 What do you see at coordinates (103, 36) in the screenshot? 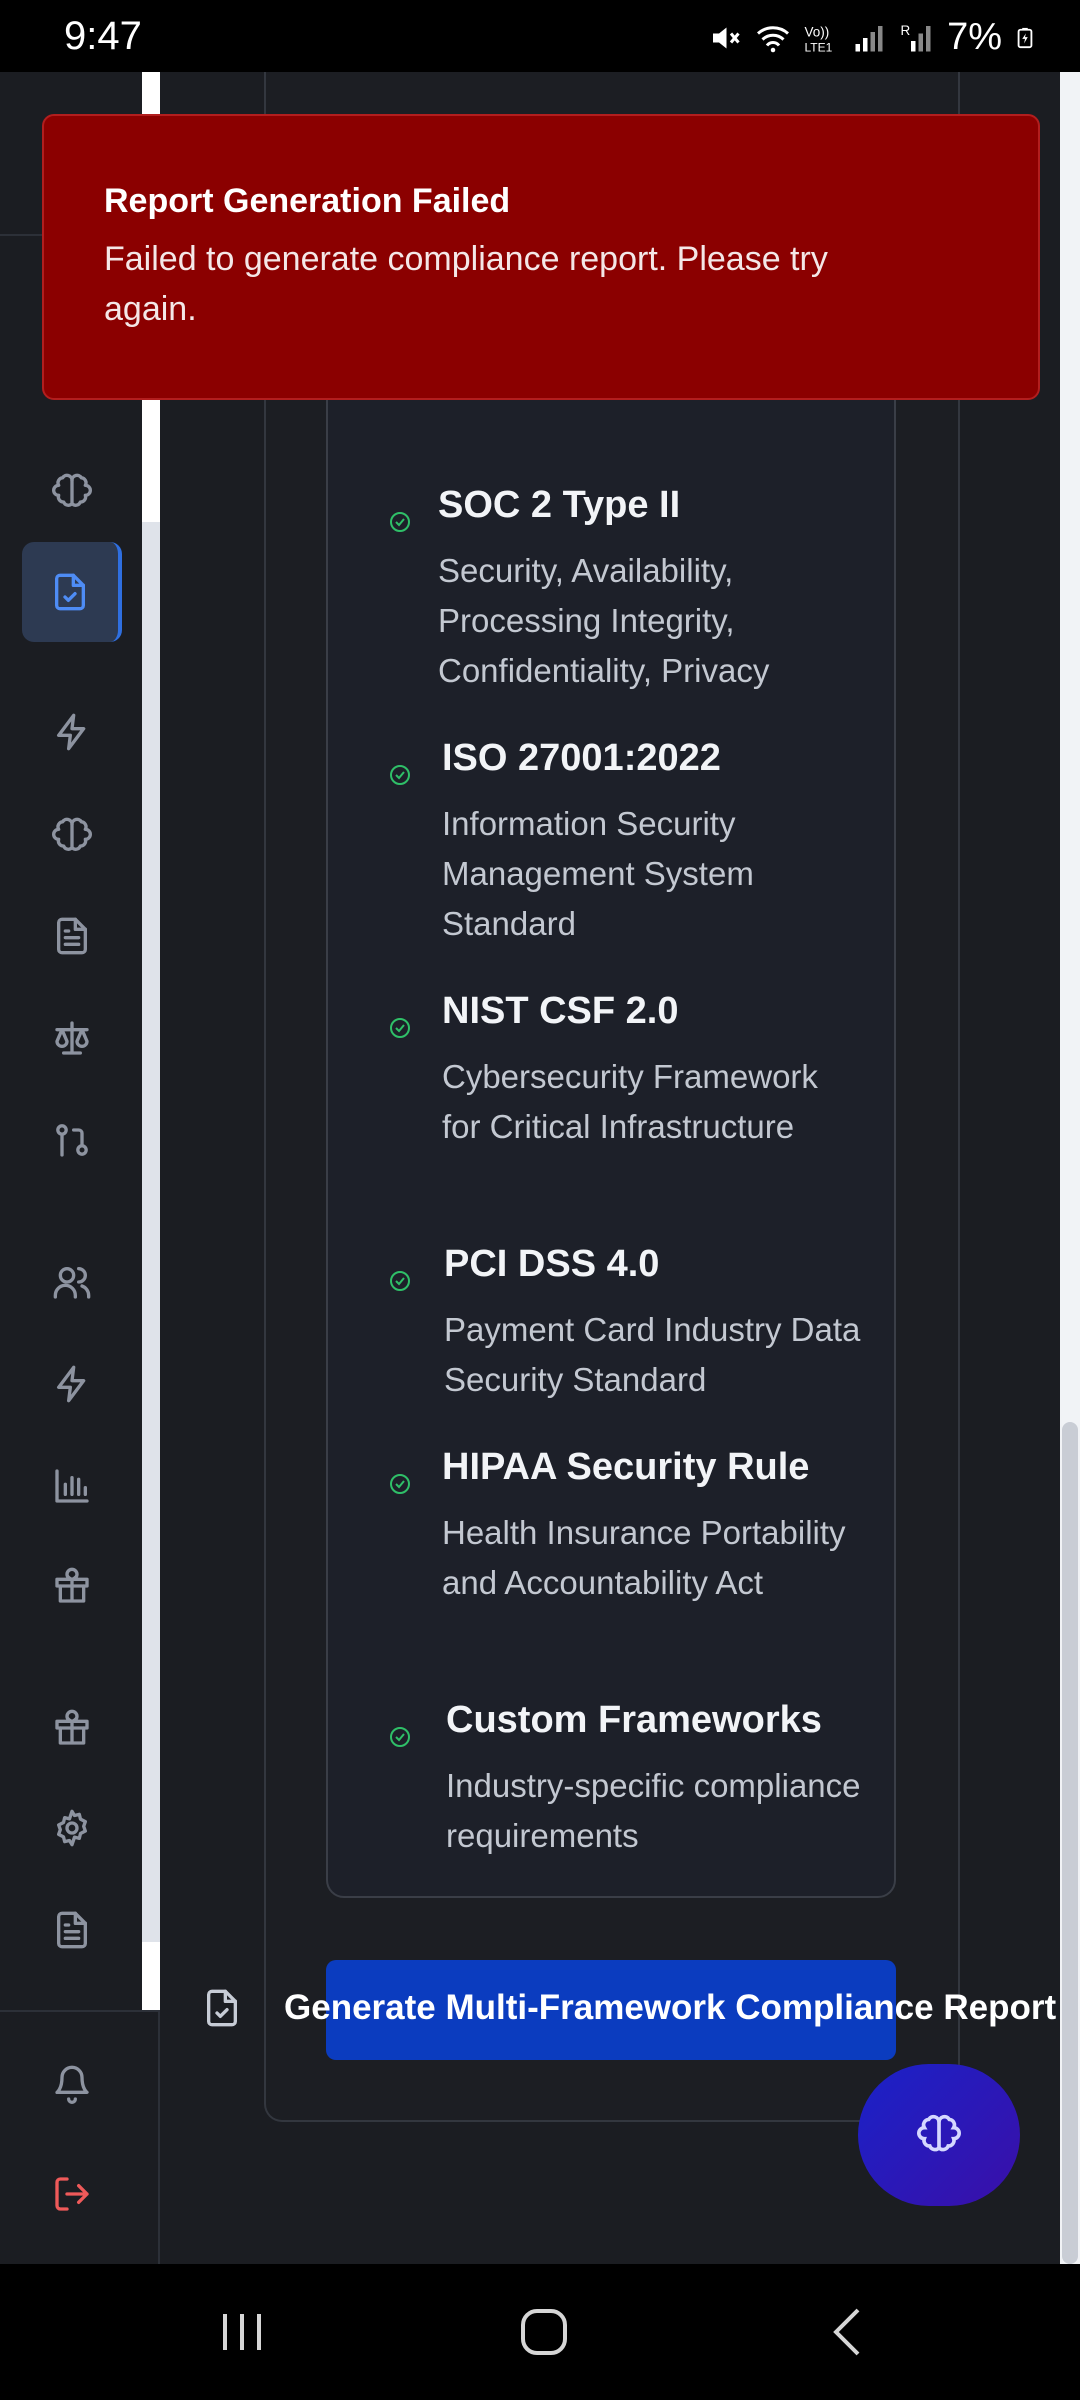
I see `status-time: 9:47` at bounding box center [103, 36].